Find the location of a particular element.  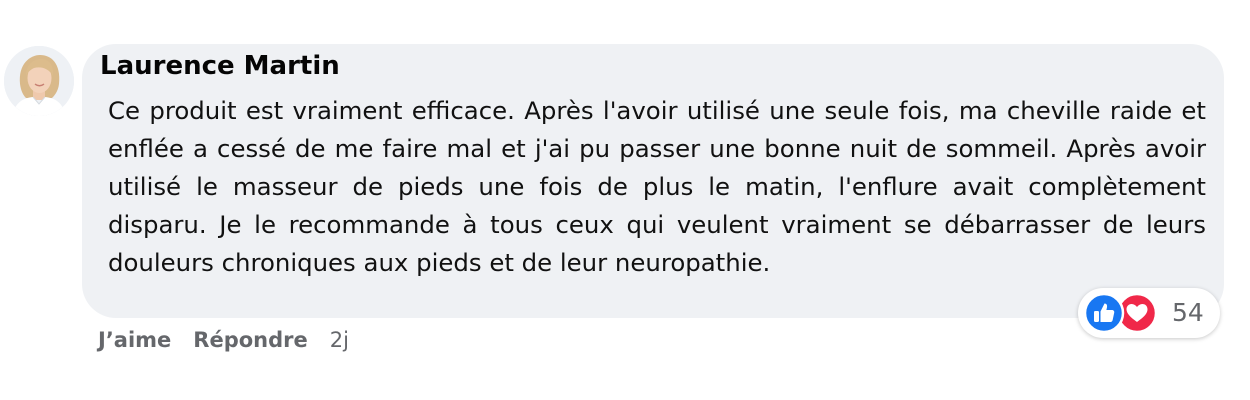

reaction-count: 54 is located at coordinates (1188, 312).